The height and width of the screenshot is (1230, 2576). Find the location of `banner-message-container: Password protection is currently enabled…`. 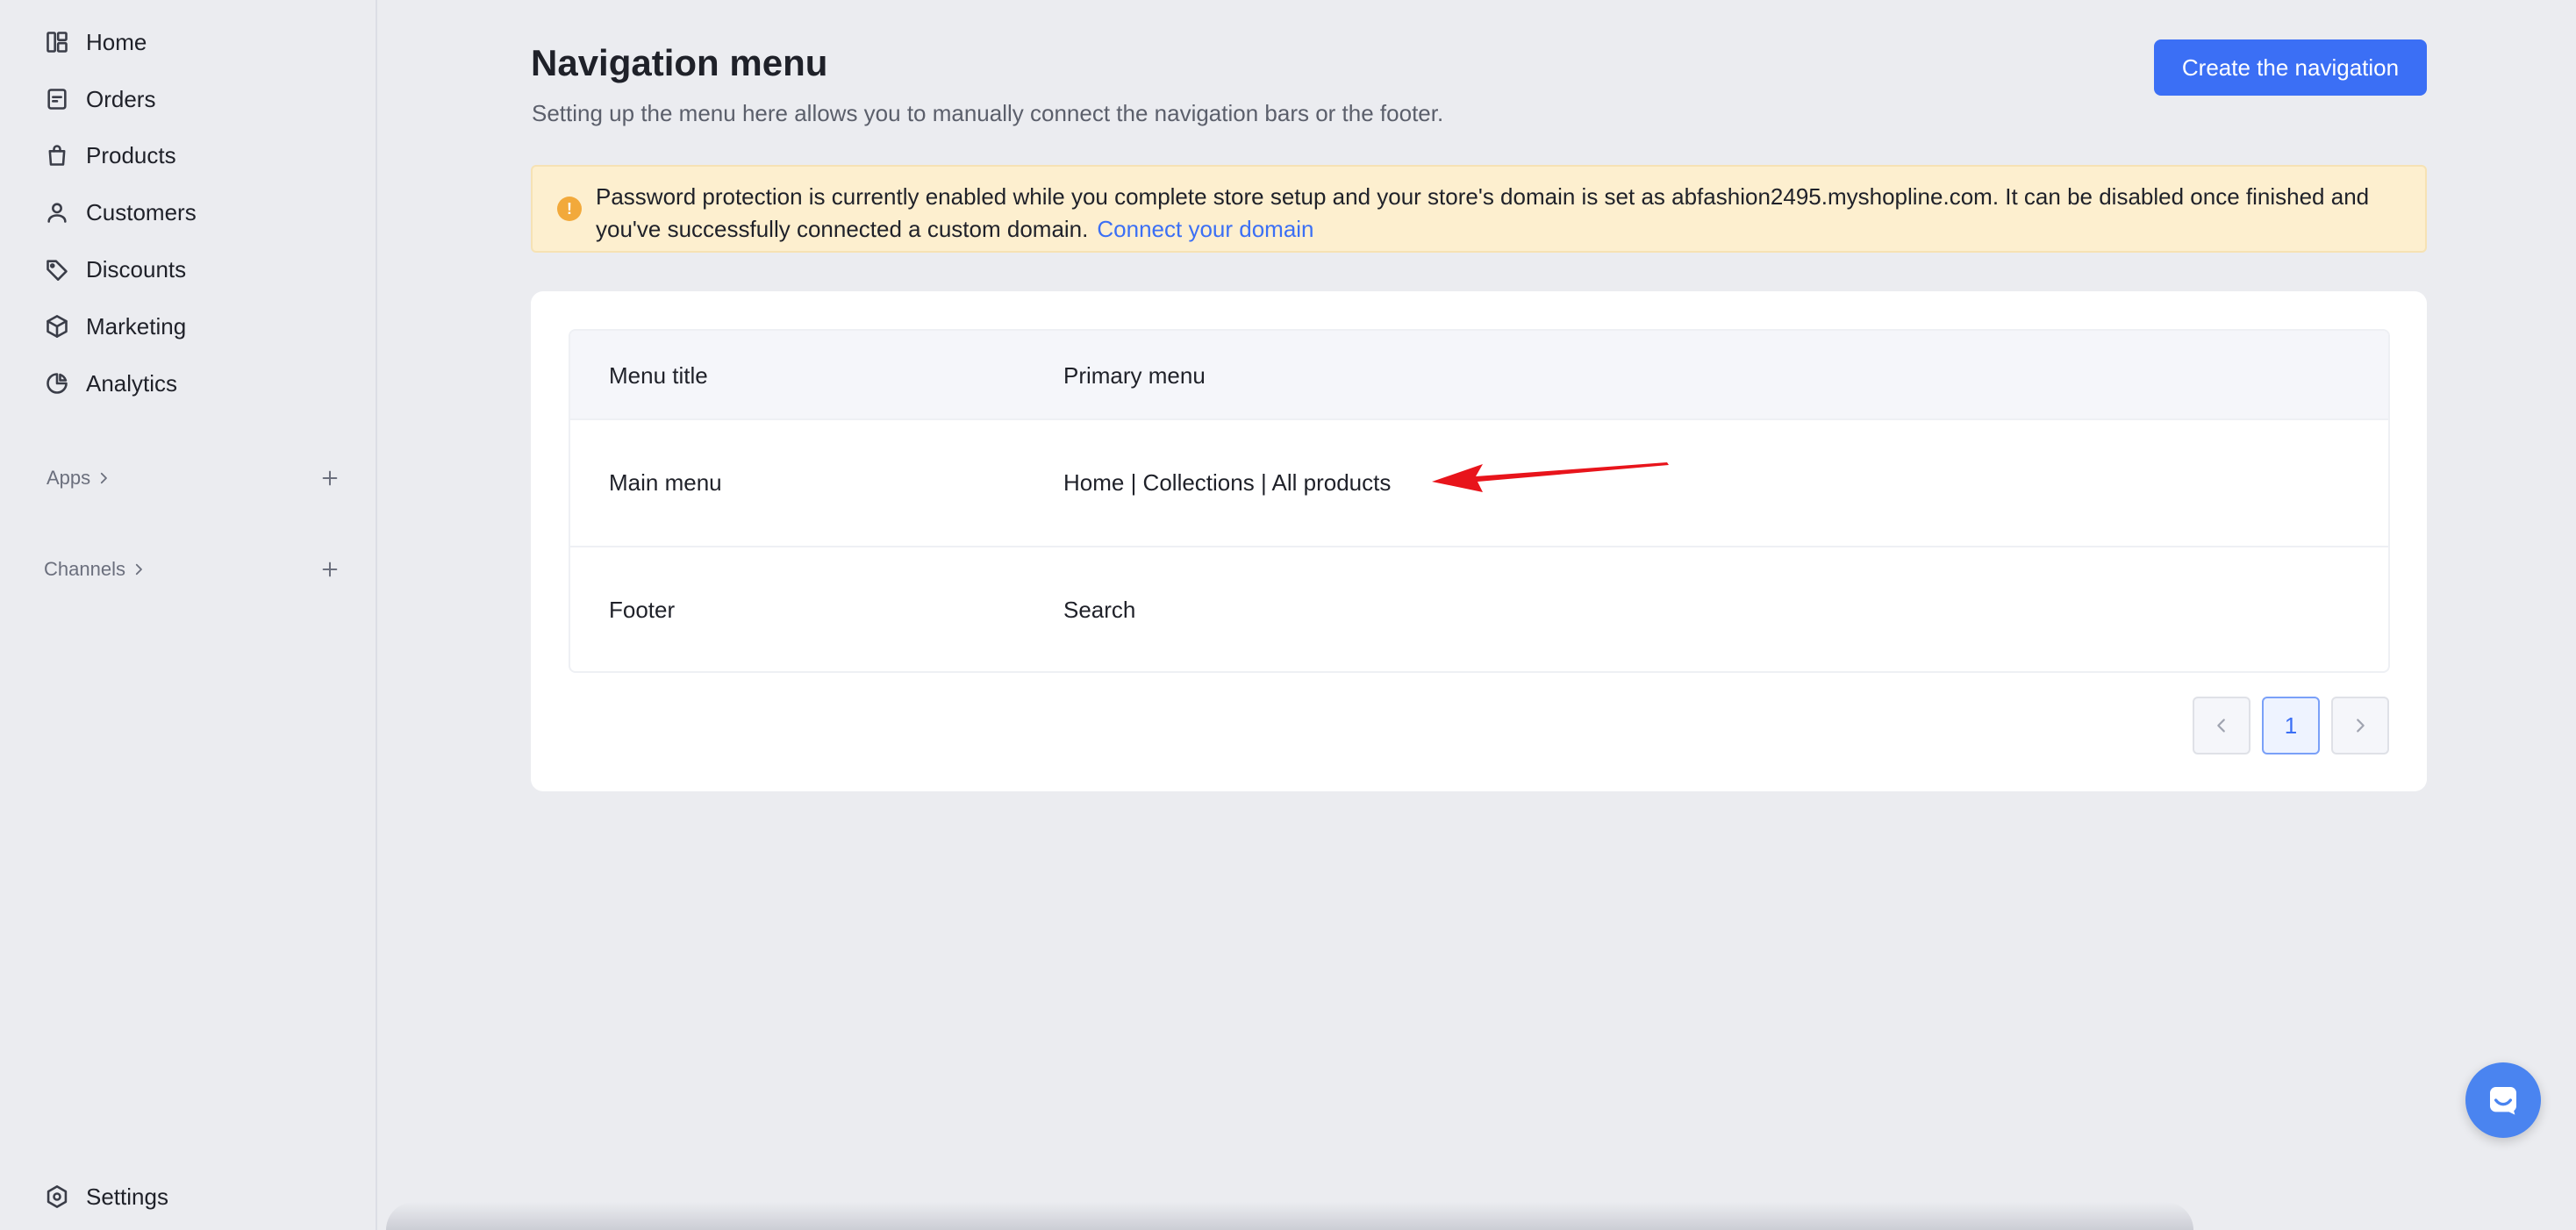

banner-message-container: Password protection is currently enabled… is located at coordinates (1504, 213).